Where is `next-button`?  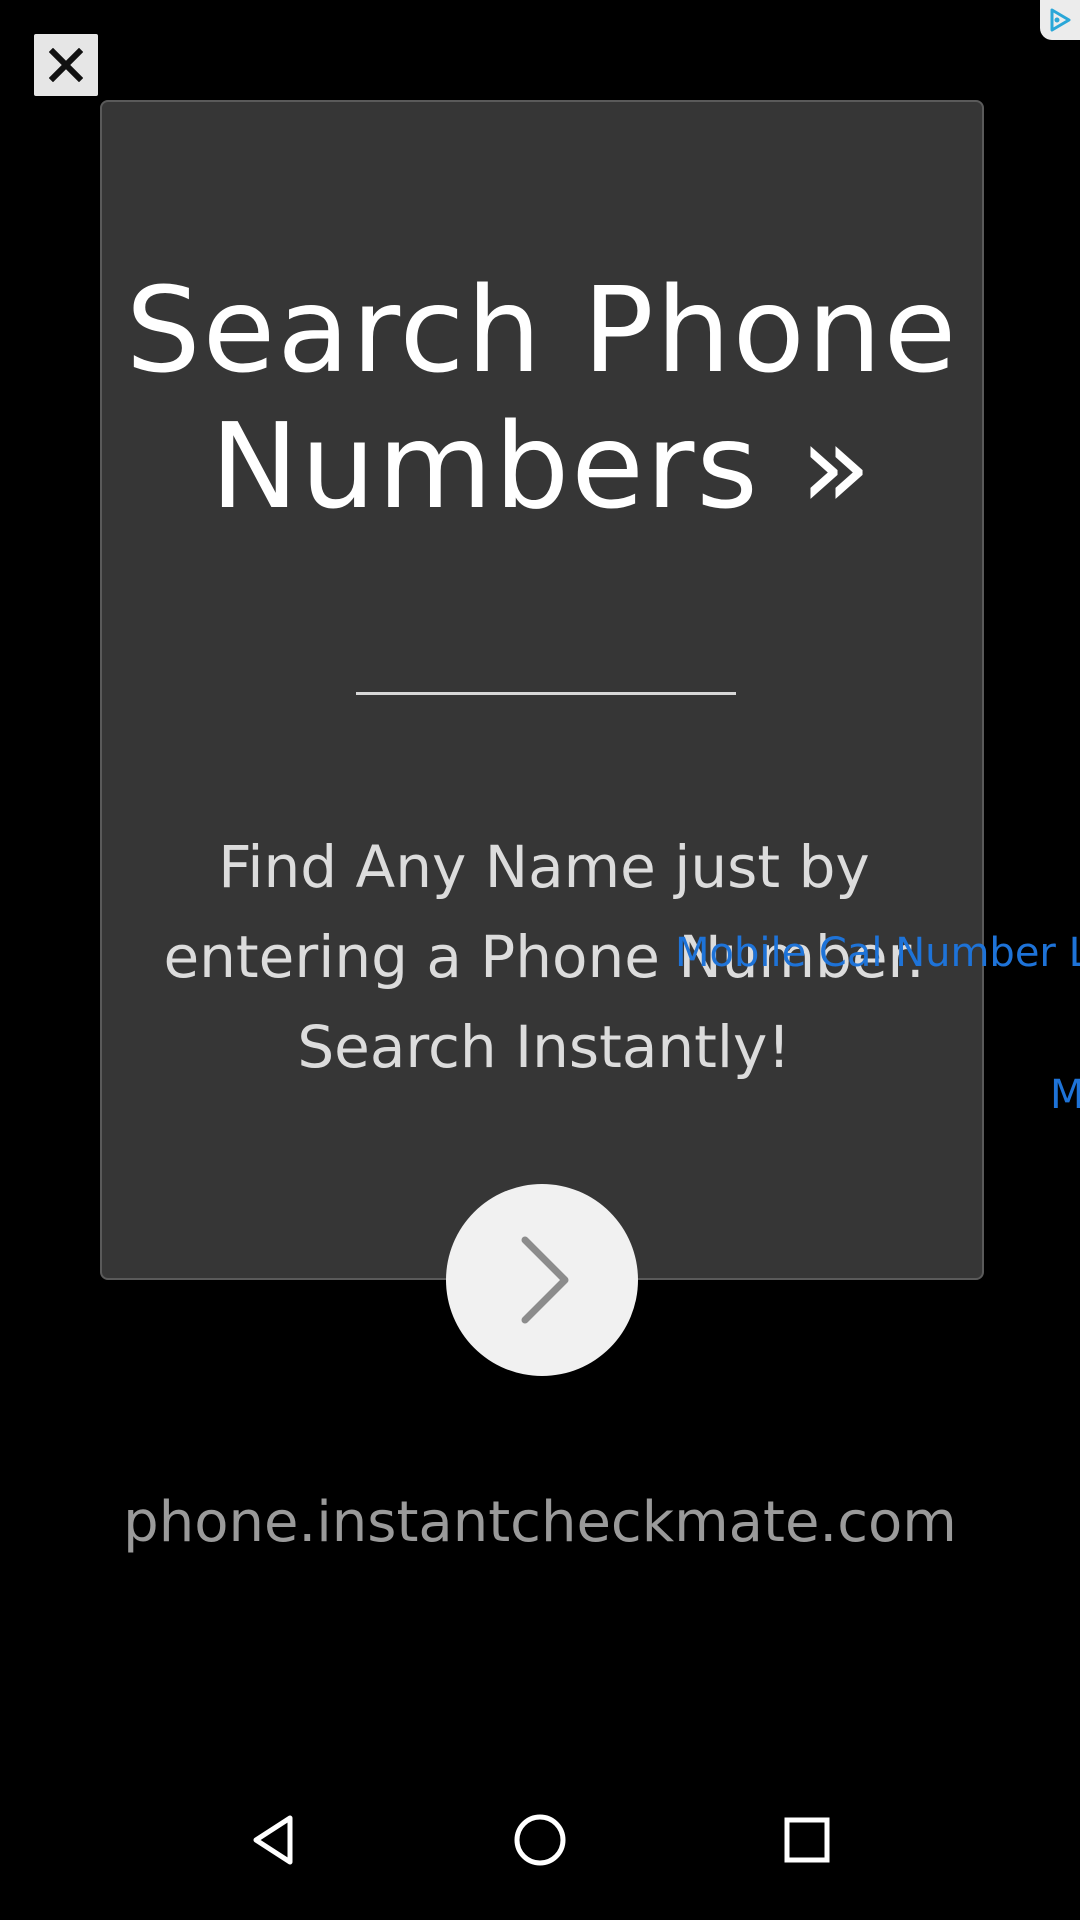 next-button is located at coordinates (542, 1280).